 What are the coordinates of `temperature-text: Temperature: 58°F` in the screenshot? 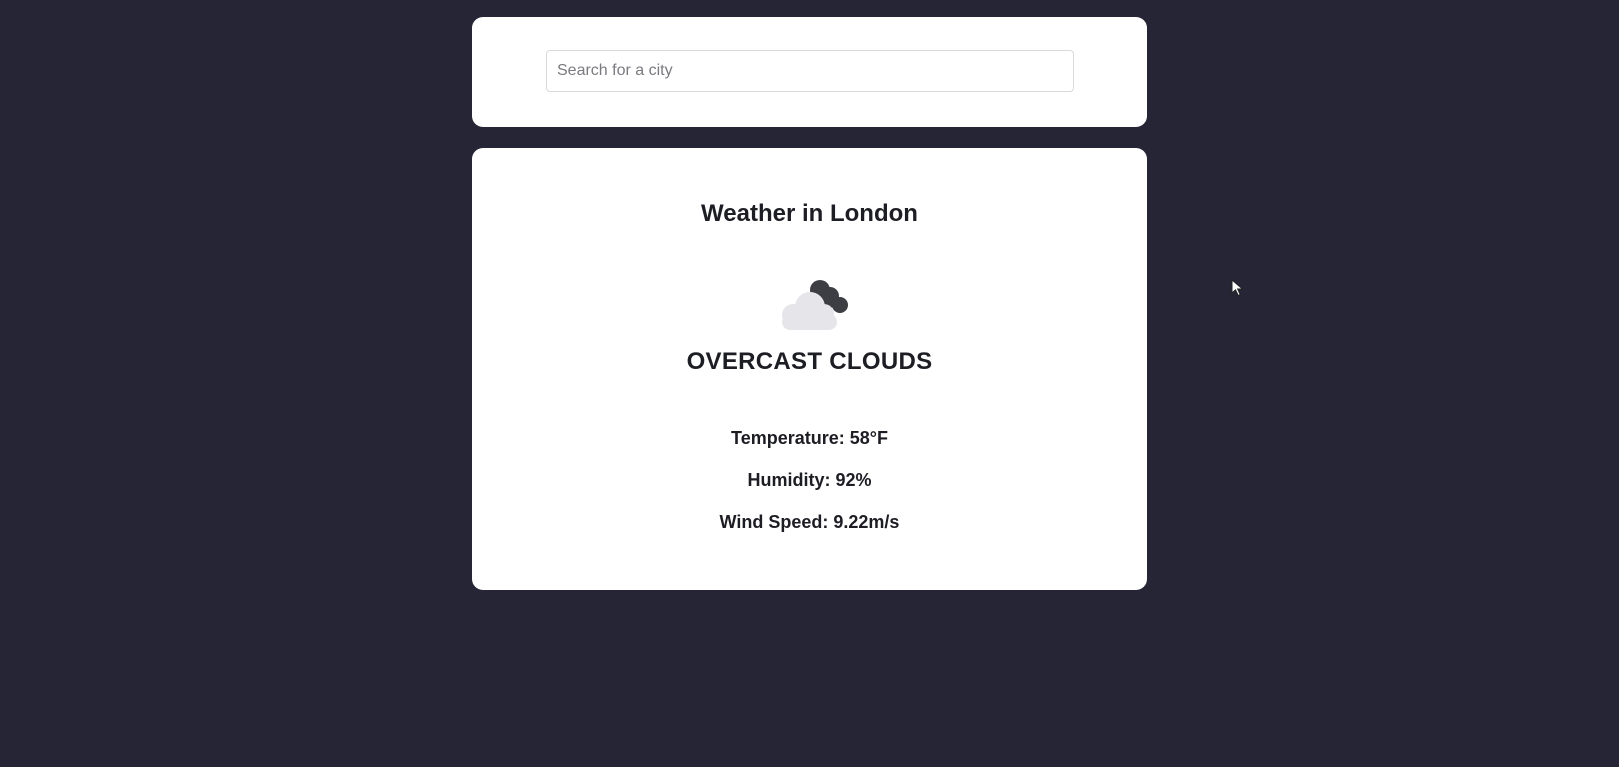 It's located at (809, 438).